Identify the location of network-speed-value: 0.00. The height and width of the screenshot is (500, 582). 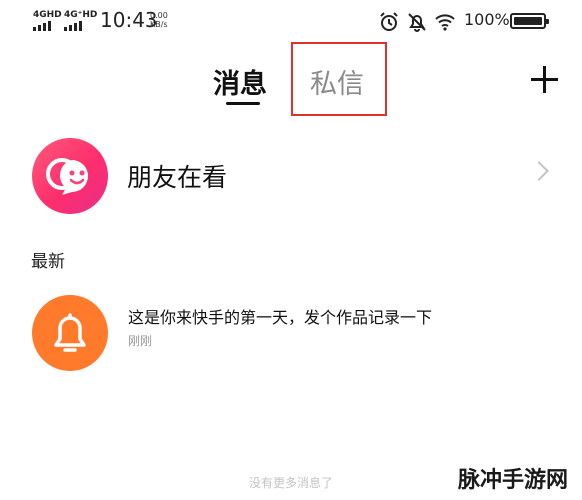
(159, 15).